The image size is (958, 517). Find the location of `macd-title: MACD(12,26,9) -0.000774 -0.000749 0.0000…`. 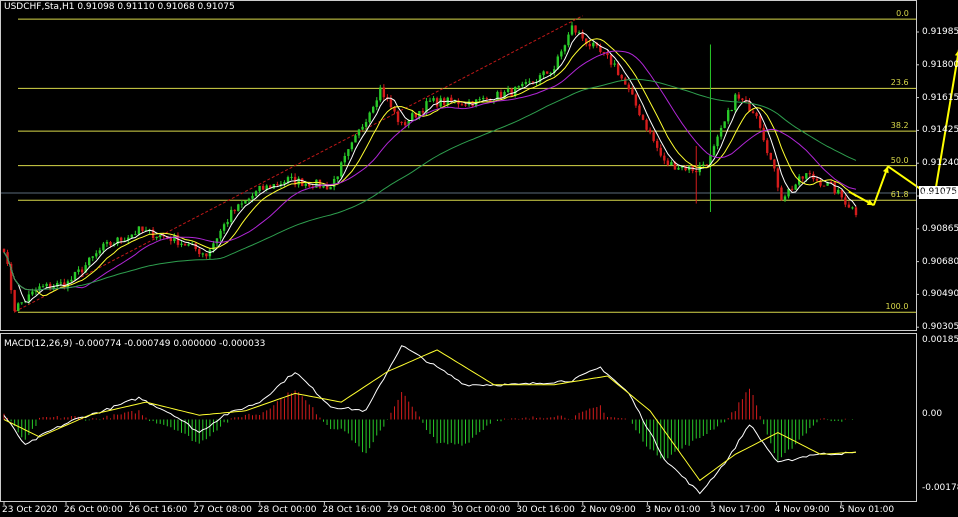

macd-title: MACD(12,26,9) -0.000774 -0.000749 0.0000… is located at coordinates (135, 344).